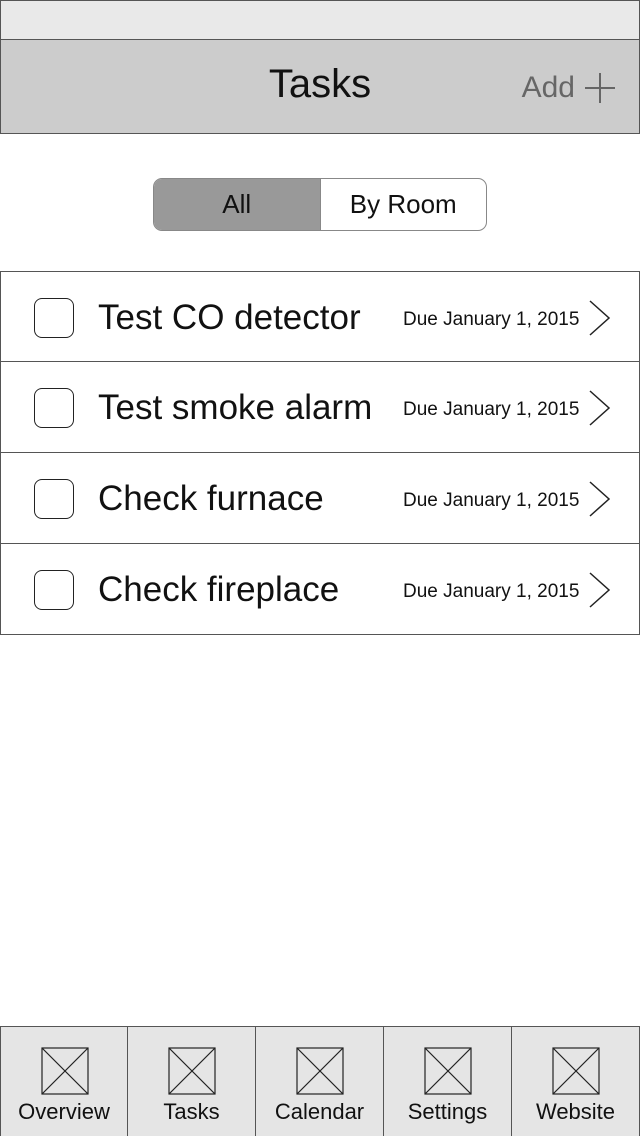 This screenshot has height=1136, width=640. I want to click on tab-settings: Settings, so click(448, 1081).